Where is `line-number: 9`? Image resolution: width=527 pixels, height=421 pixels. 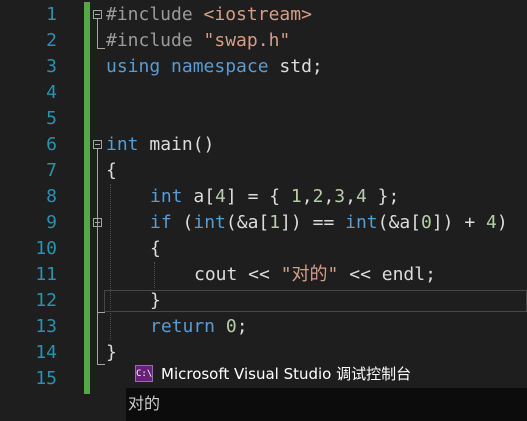
line-number: 9 is located at coordinates (51, 222).